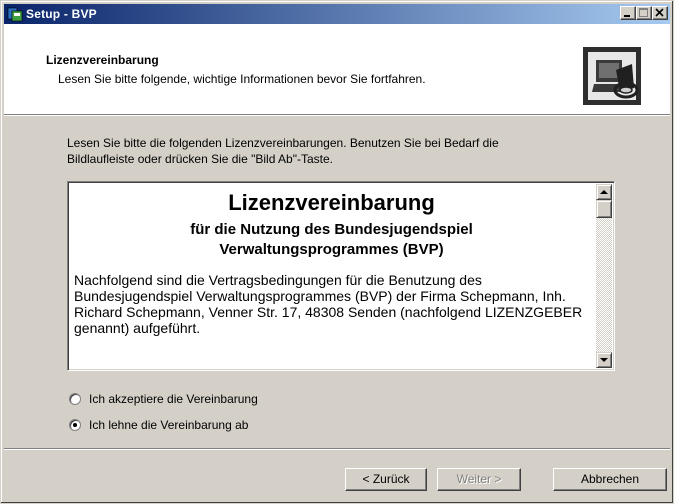  I want to click on decline-radio, so click(75, 425).